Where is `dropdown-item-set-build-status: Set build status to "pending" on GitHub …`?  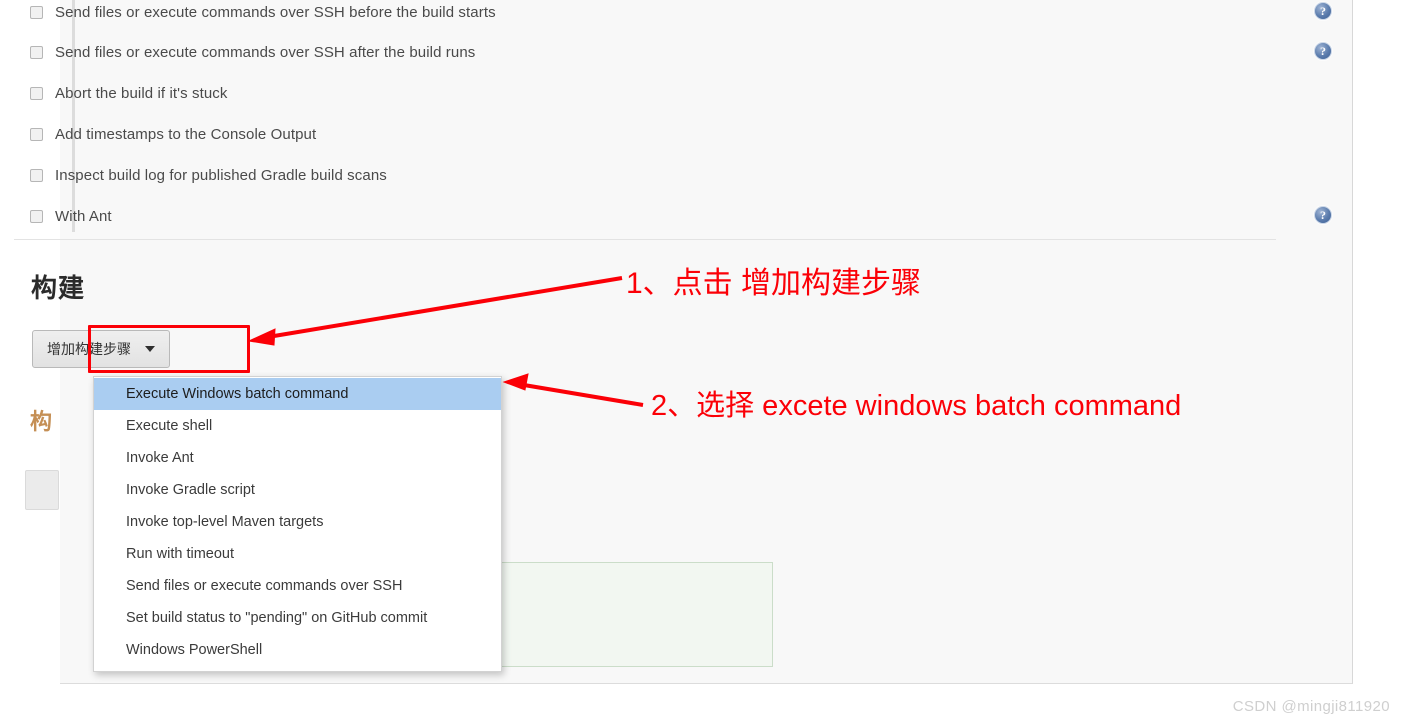
dropdown-item-set-build-status: Set build status to "pending" on GitHub … is located at coordinates (297, 618).